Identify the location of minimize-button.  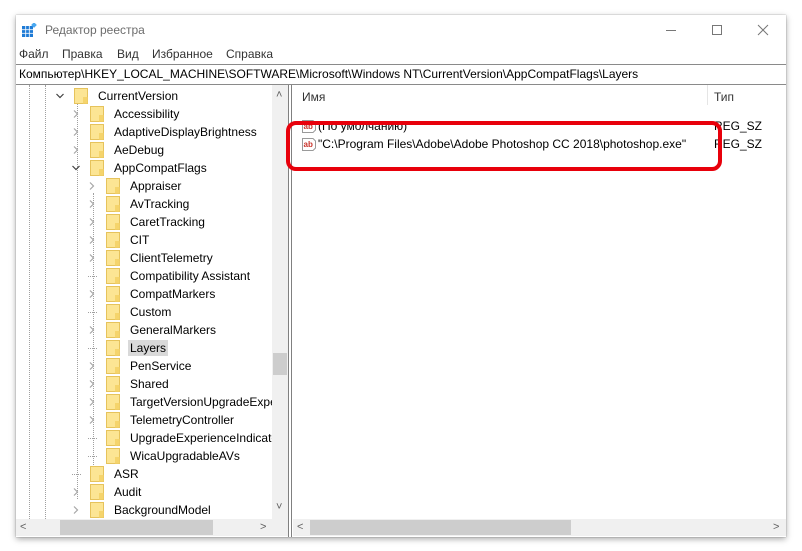
(671, 30).